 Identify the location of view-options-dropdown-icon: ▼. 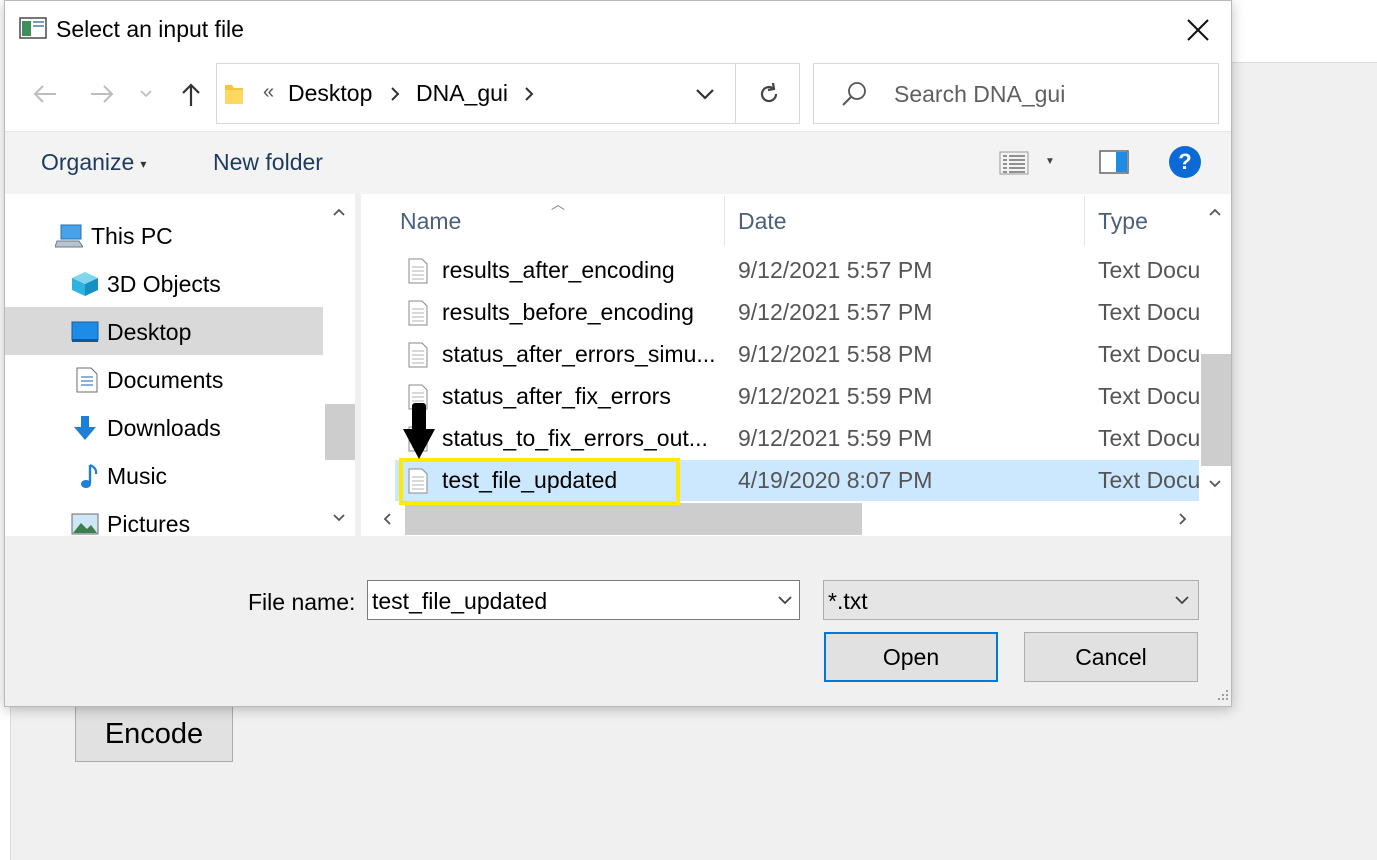
(1050, 161).